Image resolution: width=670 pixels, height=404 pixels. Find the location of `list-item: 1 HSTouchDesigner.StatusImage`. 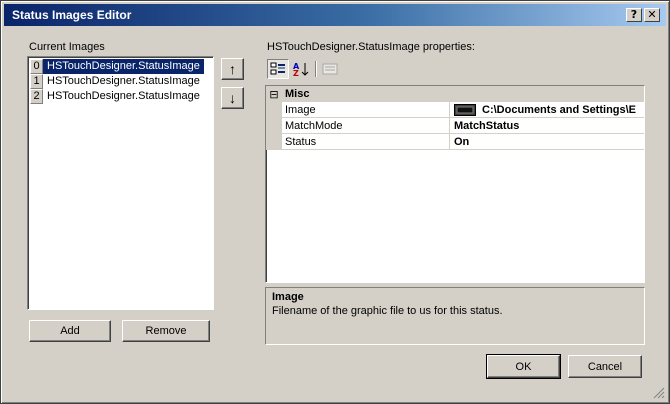

list-item: 1 HSTouchDesigner.StatusImage is located at coordinates (117, 81).